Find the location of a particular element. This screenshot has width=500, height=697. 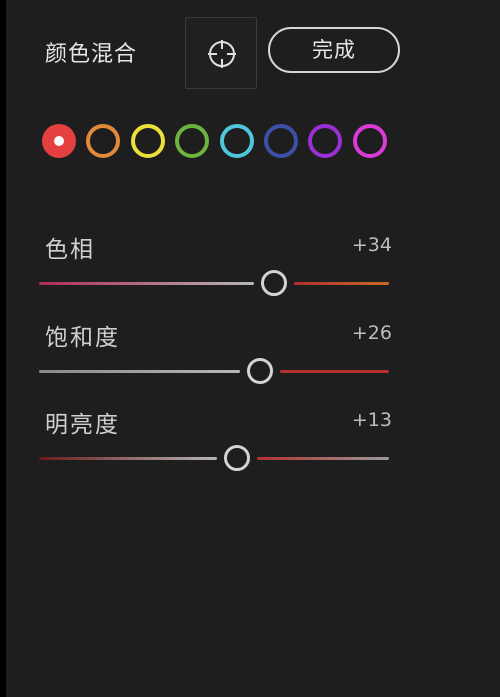

target-adjust-button is located at coordinates (221, 53).